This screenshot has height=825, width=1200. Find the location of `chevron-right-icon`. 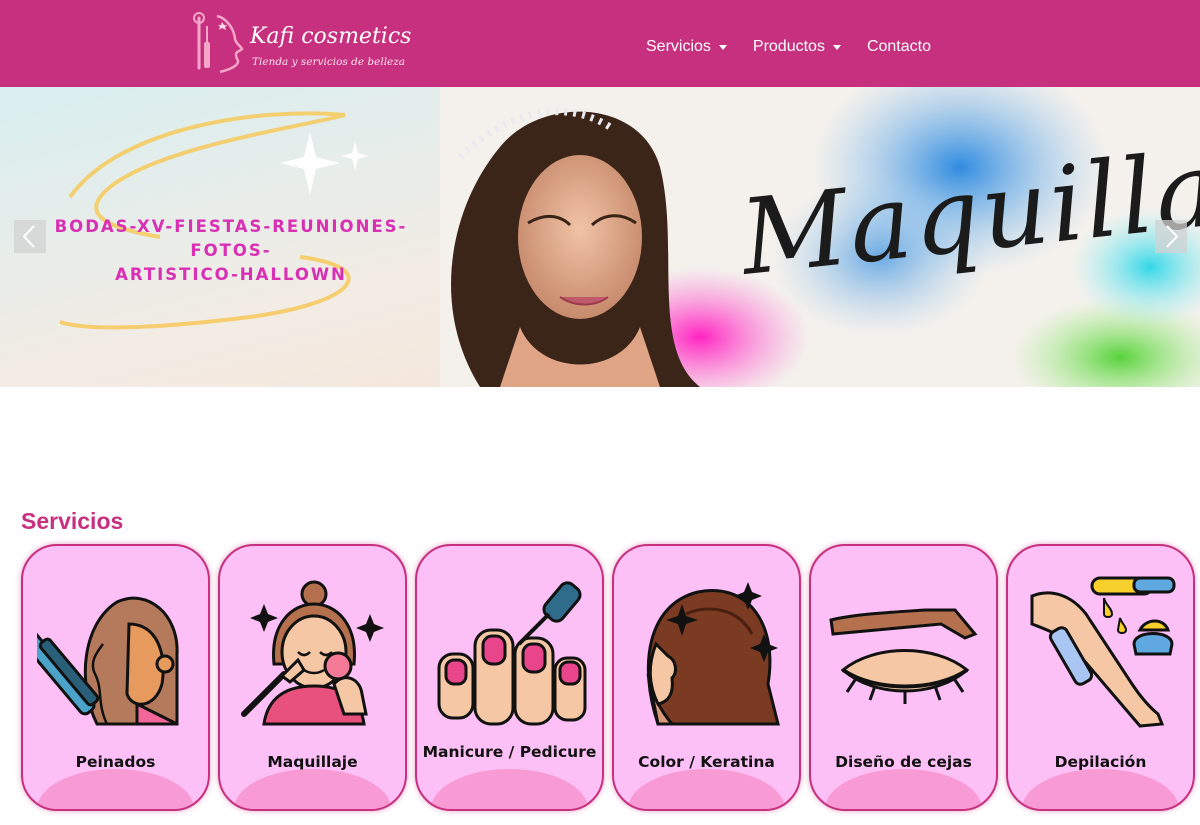

chevron-right-icon is located at coordinates (1172, 236).